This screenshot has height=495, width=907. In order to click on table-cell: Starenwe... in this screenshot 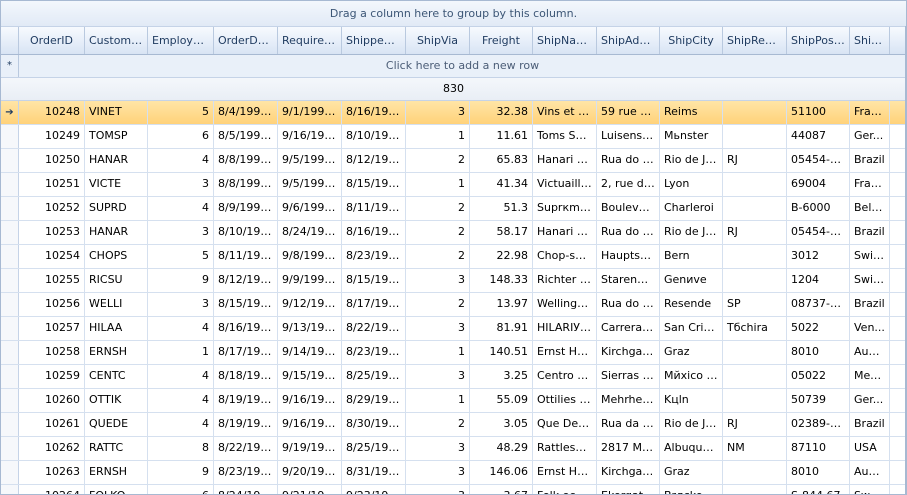, I will do `click(628, 280)`.